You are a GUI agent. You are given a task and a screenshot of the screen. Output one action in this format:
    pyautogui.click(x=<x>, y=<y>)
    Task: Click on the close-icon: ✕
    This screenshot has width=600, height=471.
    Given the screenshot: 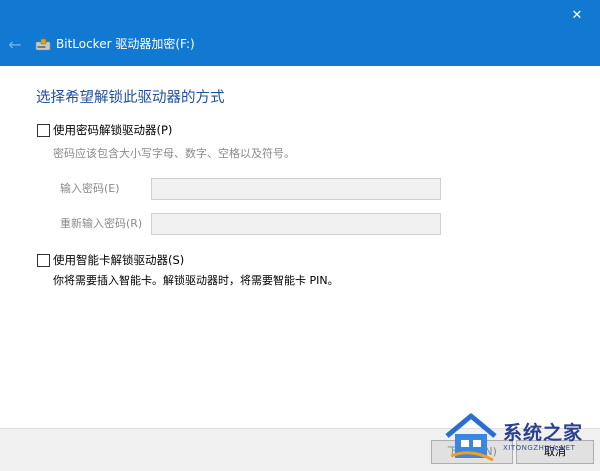 What is the action you would take?
    pyautogui.click(x=577, y=15)
    